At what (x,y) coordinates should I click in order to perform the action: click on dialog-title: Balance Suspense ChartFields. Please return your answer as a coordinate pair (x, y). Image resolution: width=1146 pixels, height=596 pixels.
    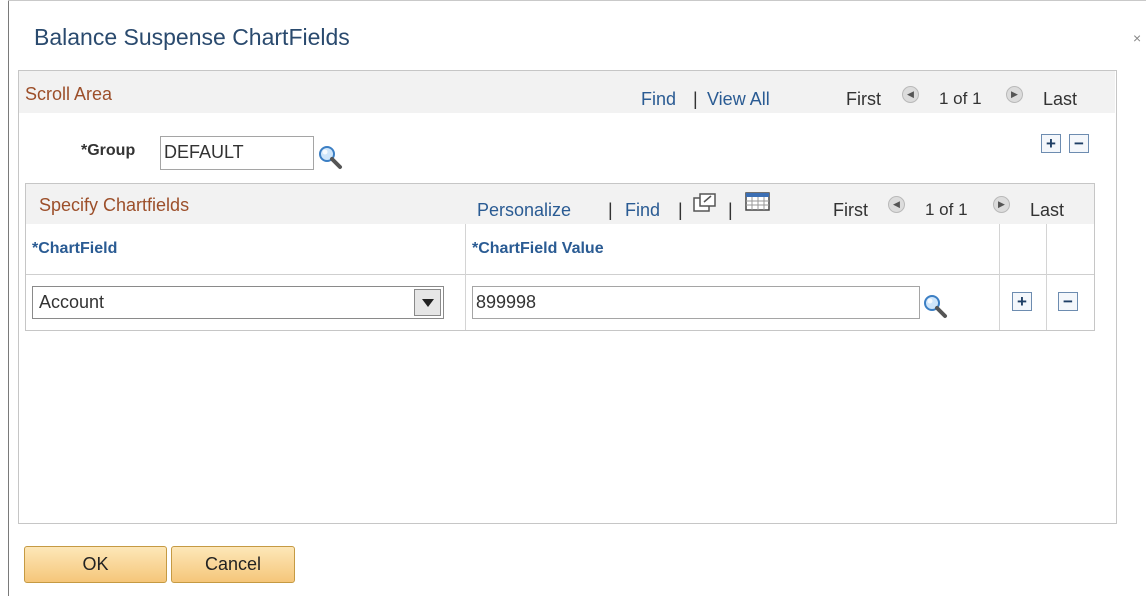
    Looking at the image, I should click on (192, 37).